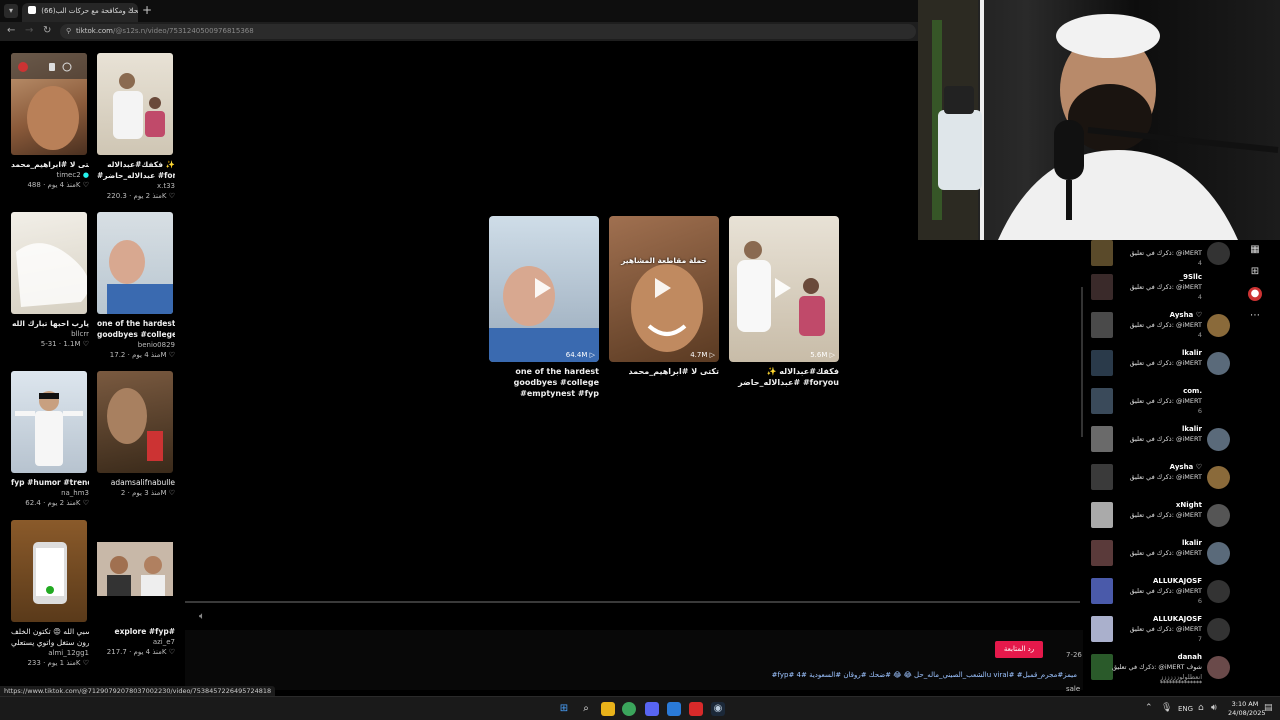  What do you see at coordinates (11, 30) in the screenshot?
I see `back-icon: ←` at bounding box center [11, 30].